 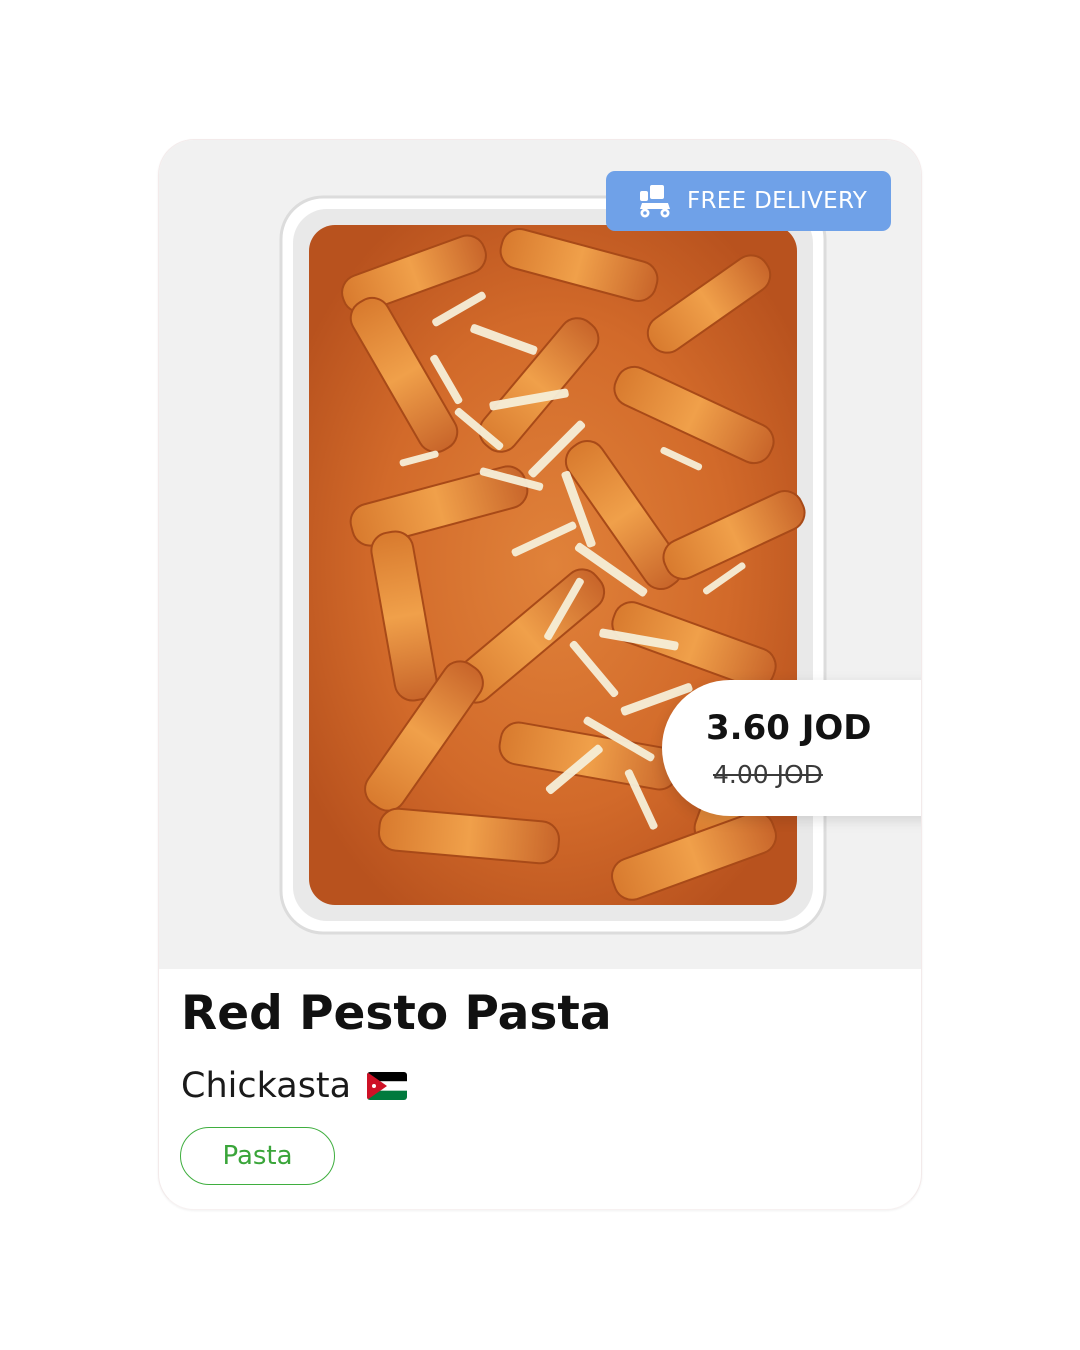 I want to click on restaurant-row: Chickasta, so click(x=294, y=1086).